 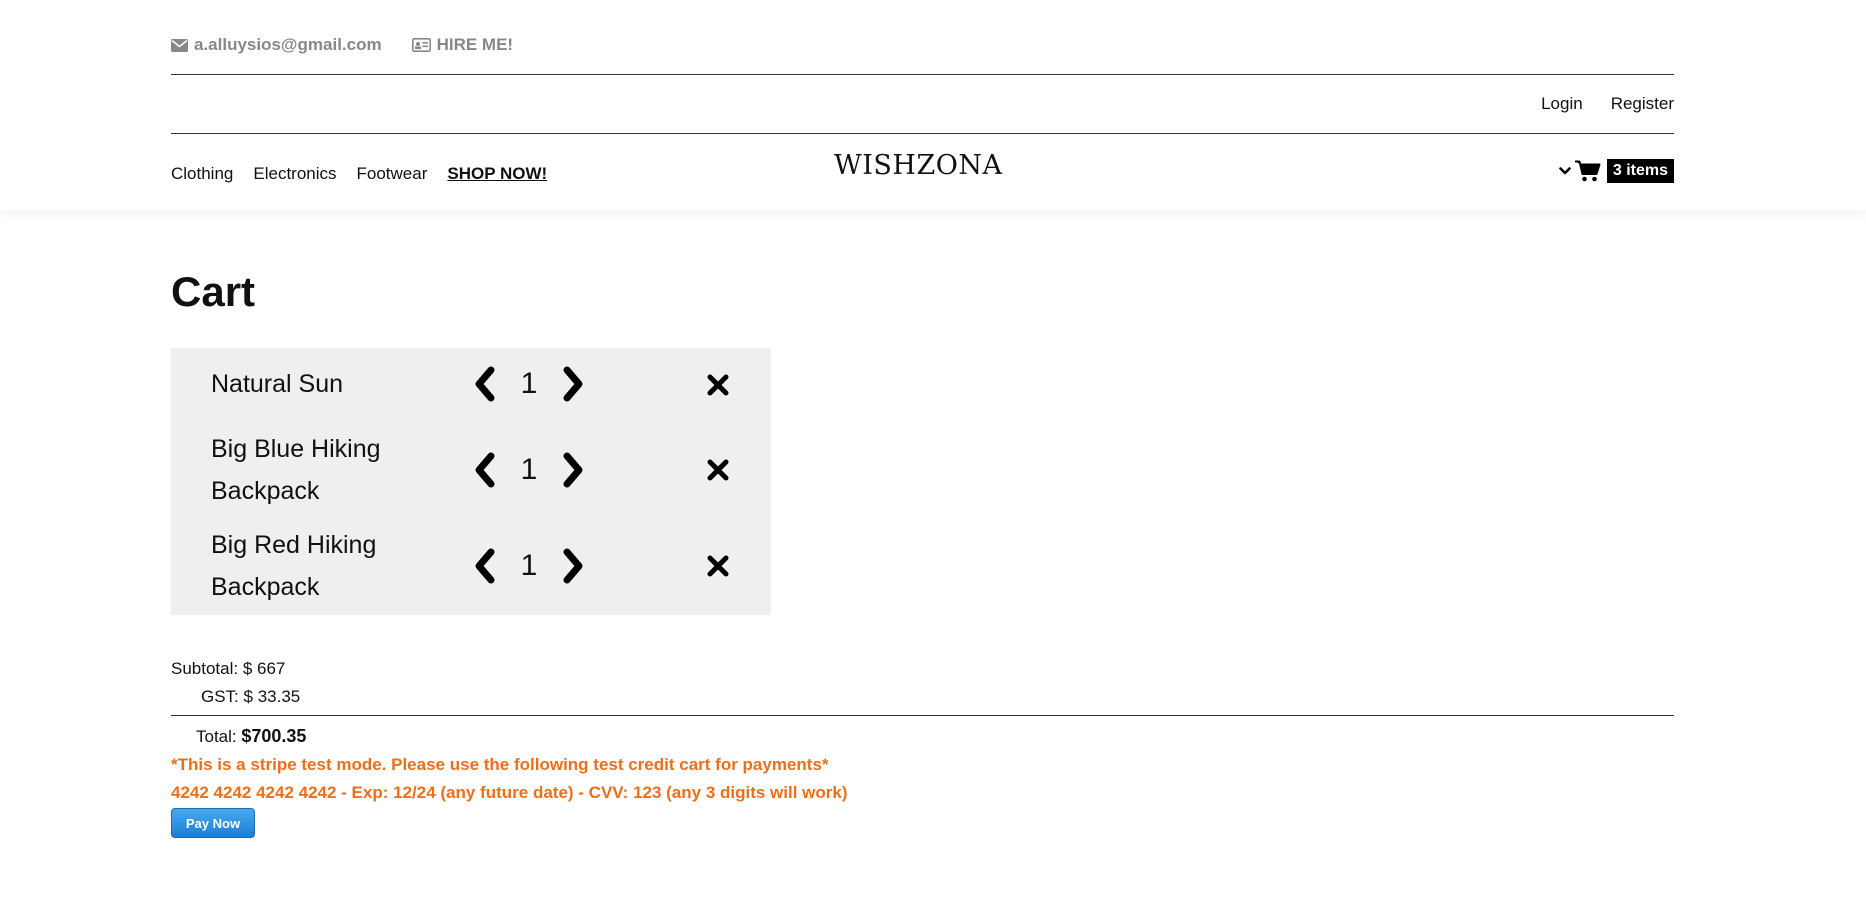 I want to click on hire-me-link: HIRE ME!, so click(x=462, y=45).